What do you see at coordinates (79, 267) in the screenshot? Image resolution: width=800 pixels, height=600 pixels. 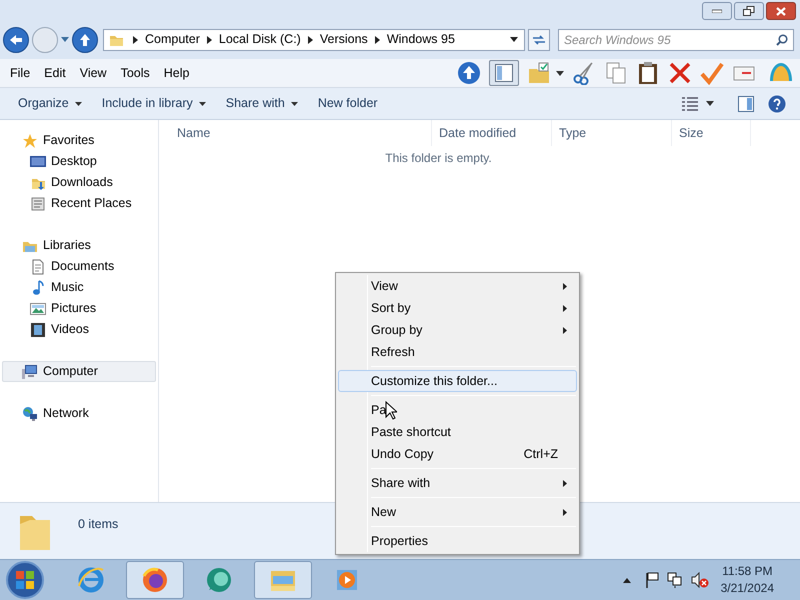 I see `nav-item: Documents` at bounding box center [79, 267].